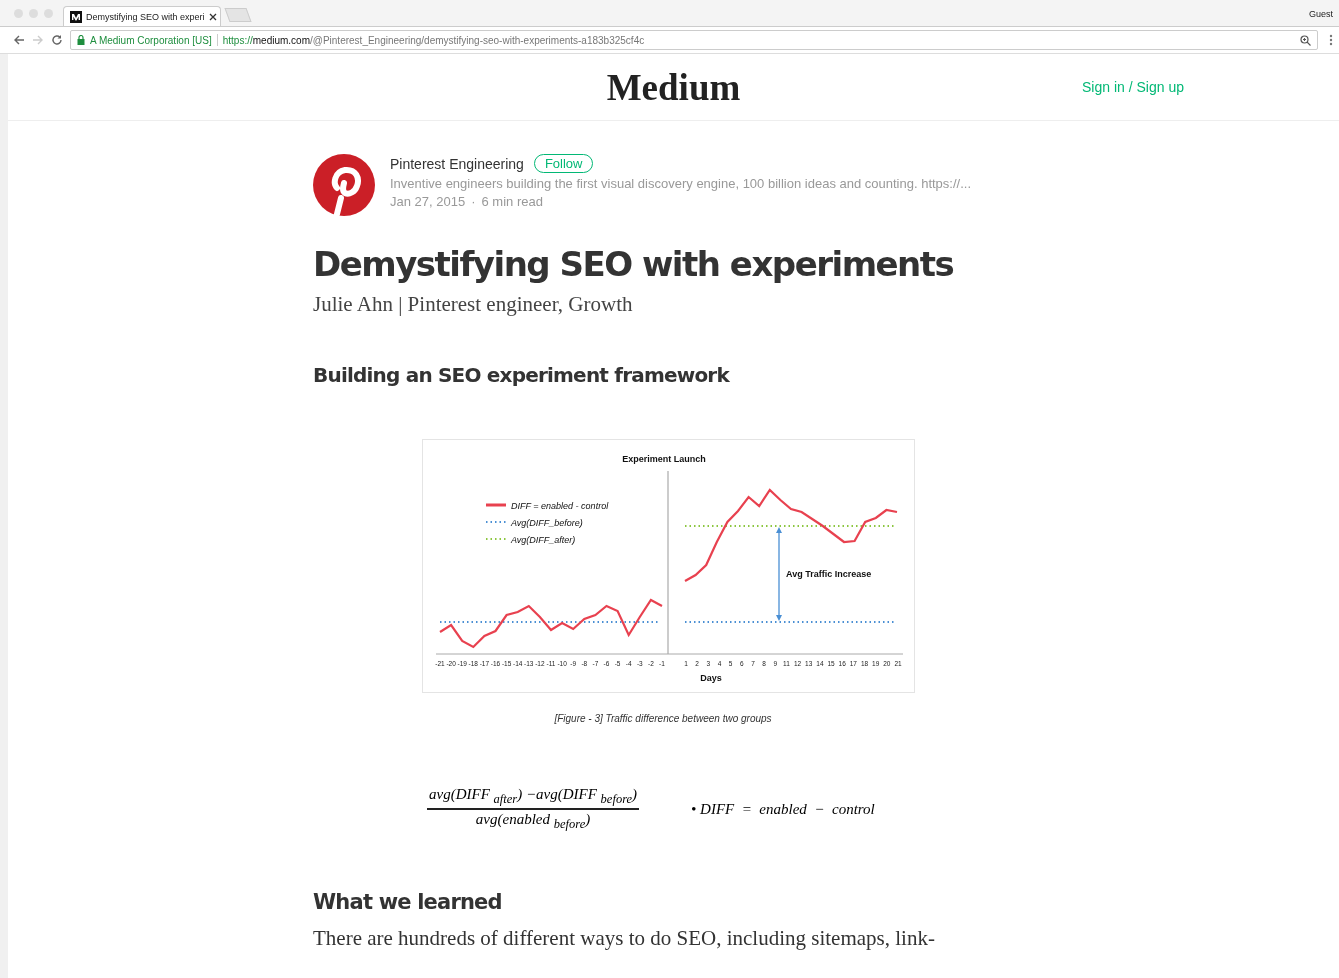 The width and height of the screenshot is (1339, 978). What do you see at coordinates (434, 40) in the screenshot?
I see `url-text: https://medium.com/@Pinterest_Engineering/demystifying-seo-with-experiments-a183b325cf4c` at bounding box center [434, 40].